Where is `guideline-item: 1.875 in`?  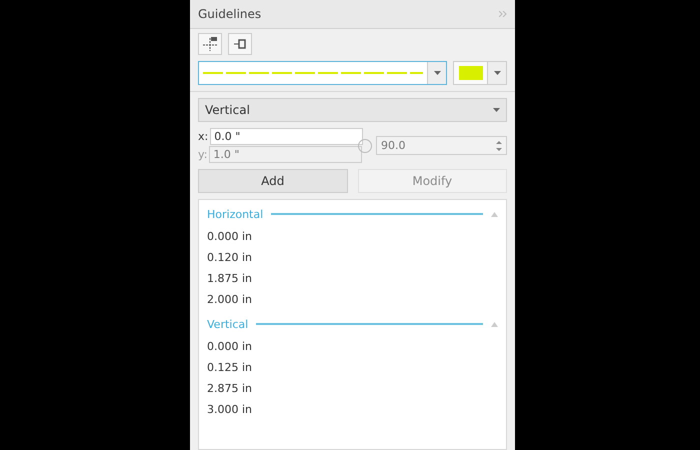
guideline-item: 1.875 in is located at coordinates (352, 278).